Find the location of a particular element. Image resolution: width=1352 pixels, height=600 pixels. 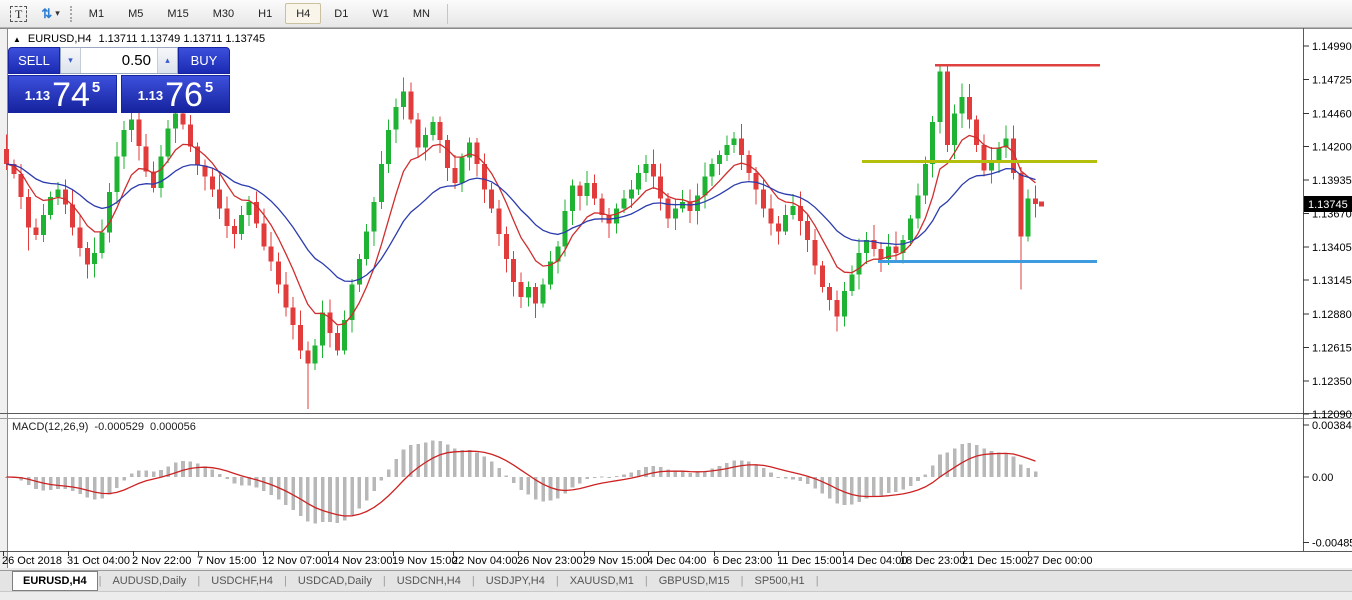

text-label-tool-button: T is located at coordinates (18, 14).